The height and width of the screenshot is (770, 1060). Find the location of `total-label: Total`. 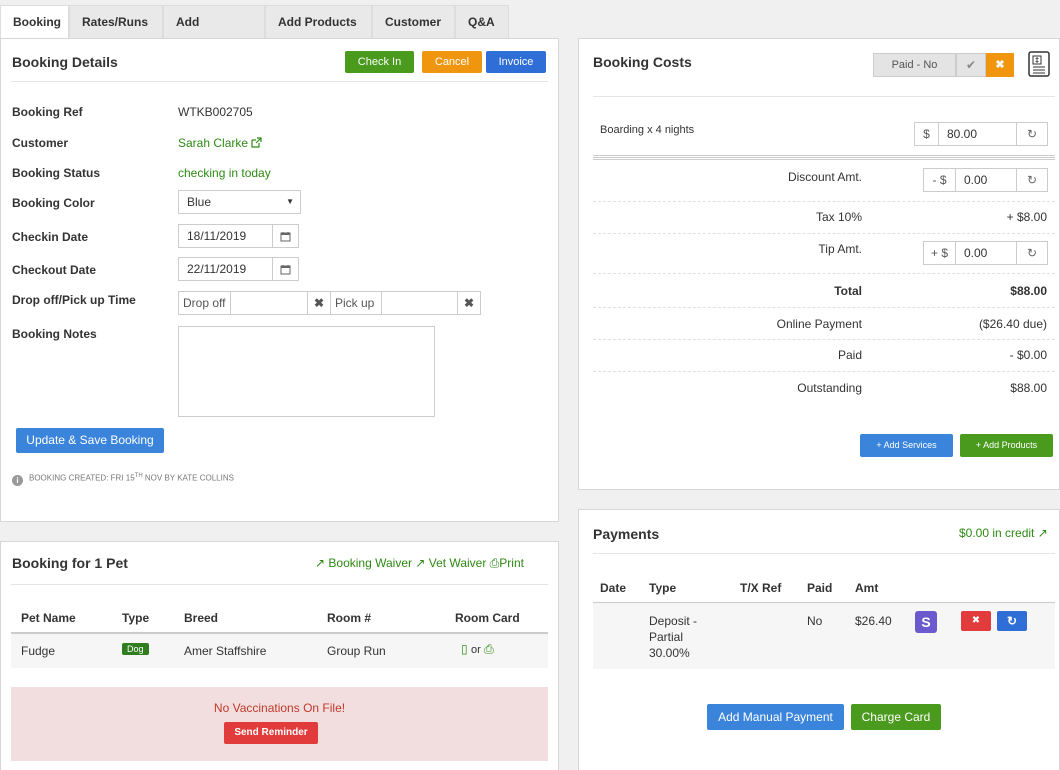

total-label: Total is located at coordinates (848, 291).